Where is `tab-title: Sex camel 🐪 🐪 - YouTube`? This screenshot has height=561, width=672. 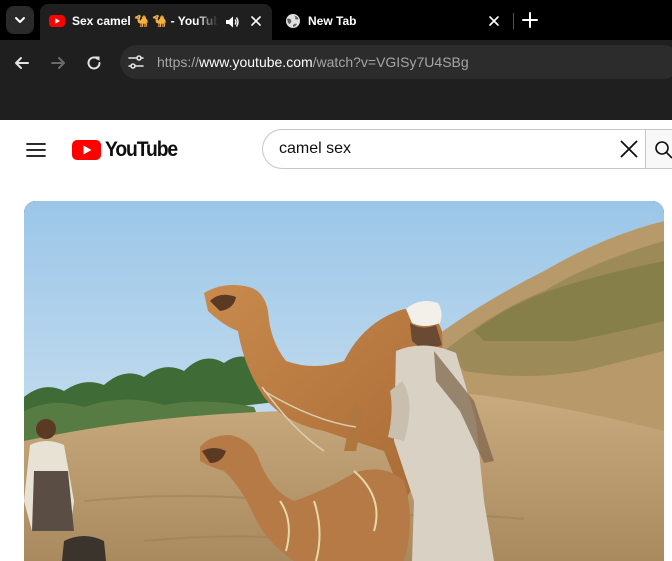
tab-title: Sex camel 🐪 🐪 - YouTube is located at coordinates (145, 21).